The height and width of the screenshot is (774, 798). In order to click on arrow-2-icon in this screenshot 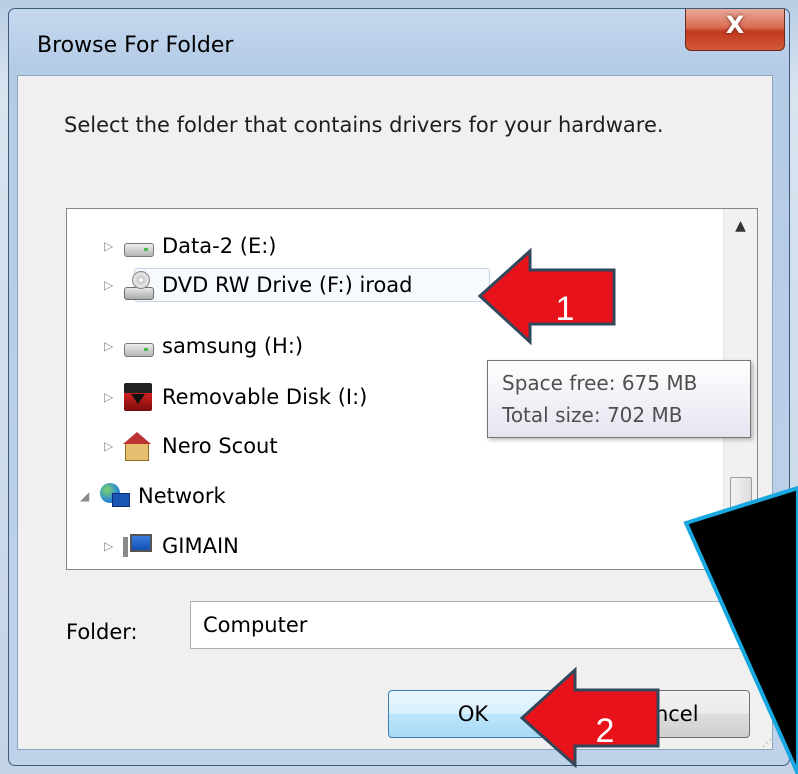, I will do `click(589, 717)`.